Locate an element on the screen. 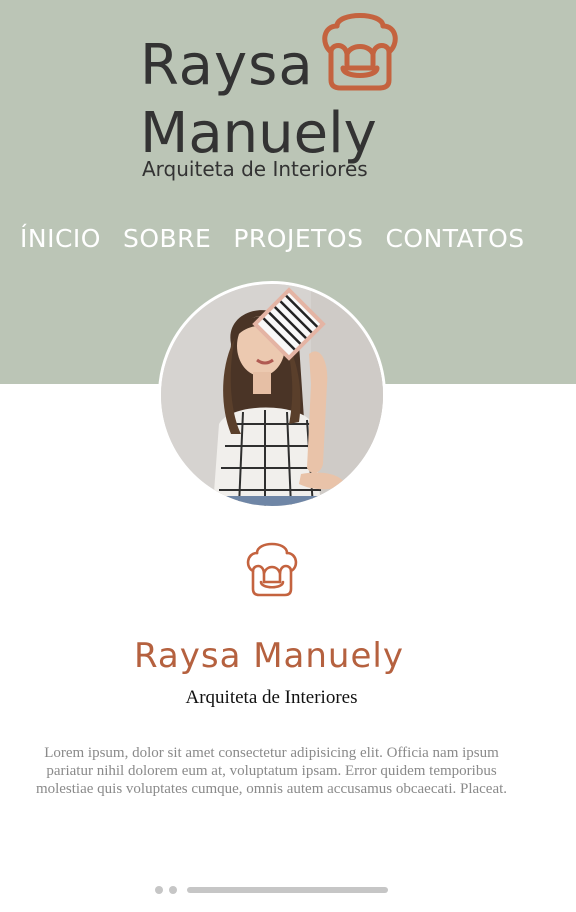 The image size is (576, 912). brand-tagline: Arquiteta de Interiores is located at coordinates (255, 169).